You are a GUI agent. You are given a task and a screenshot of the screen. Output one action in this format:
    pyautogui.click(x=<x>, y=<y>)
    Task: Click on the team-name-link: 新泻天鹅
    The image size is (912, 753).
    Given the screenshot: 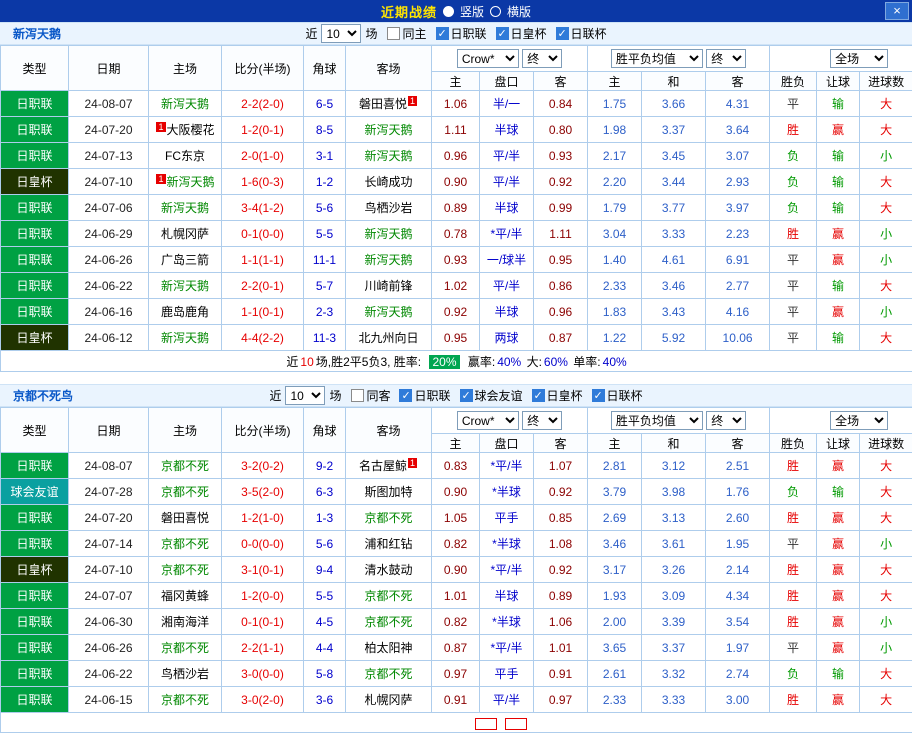 What is the action you would take?
    pyautogui.click(x=37, y=33)
    